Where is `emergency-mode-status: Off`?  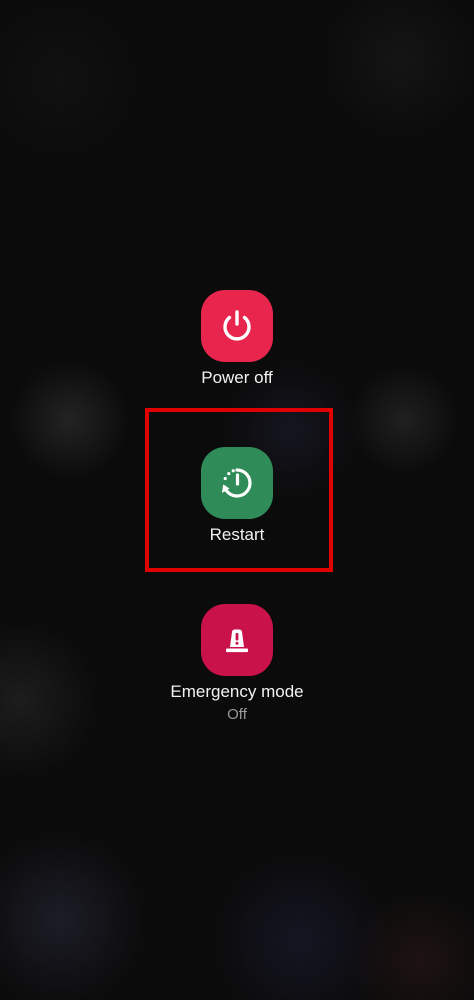 emergency-mode-status: Off is located at coordinates (237, 714).